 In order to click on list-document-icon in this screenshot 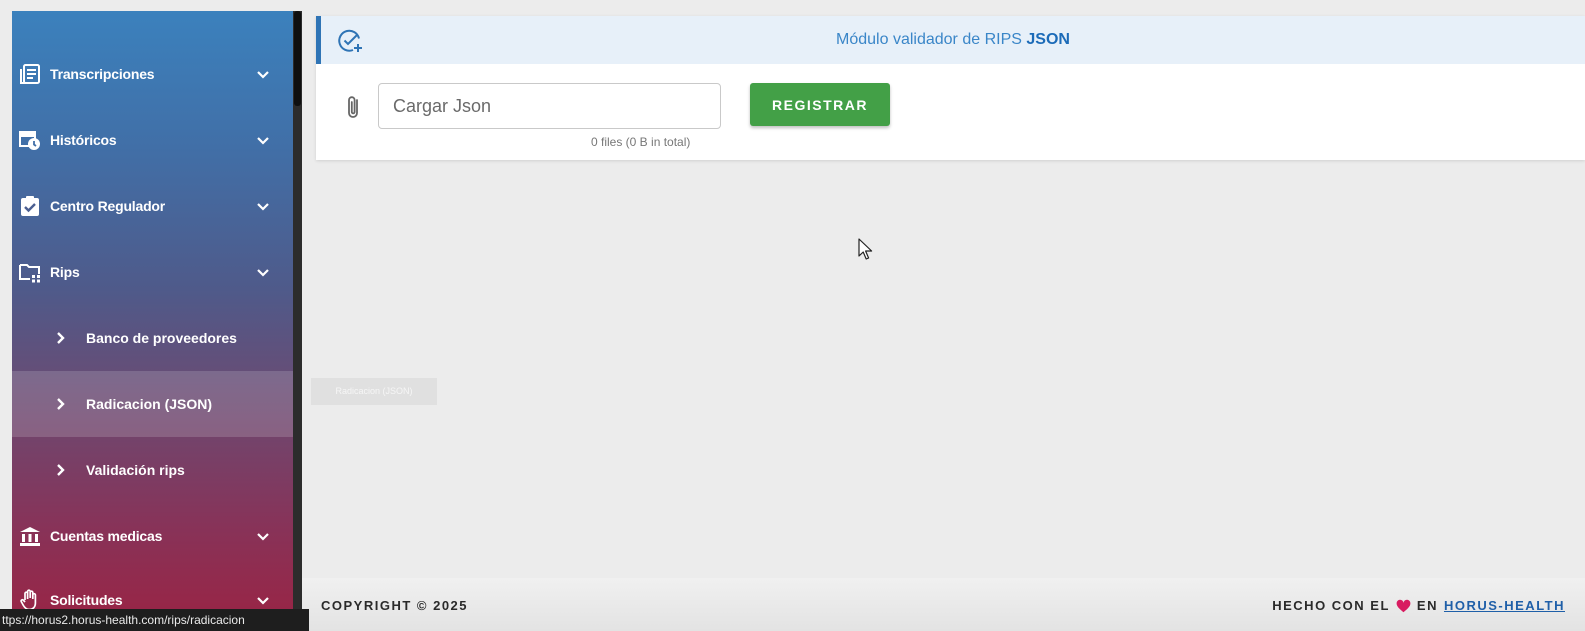, I will do `click(30, 74)`.